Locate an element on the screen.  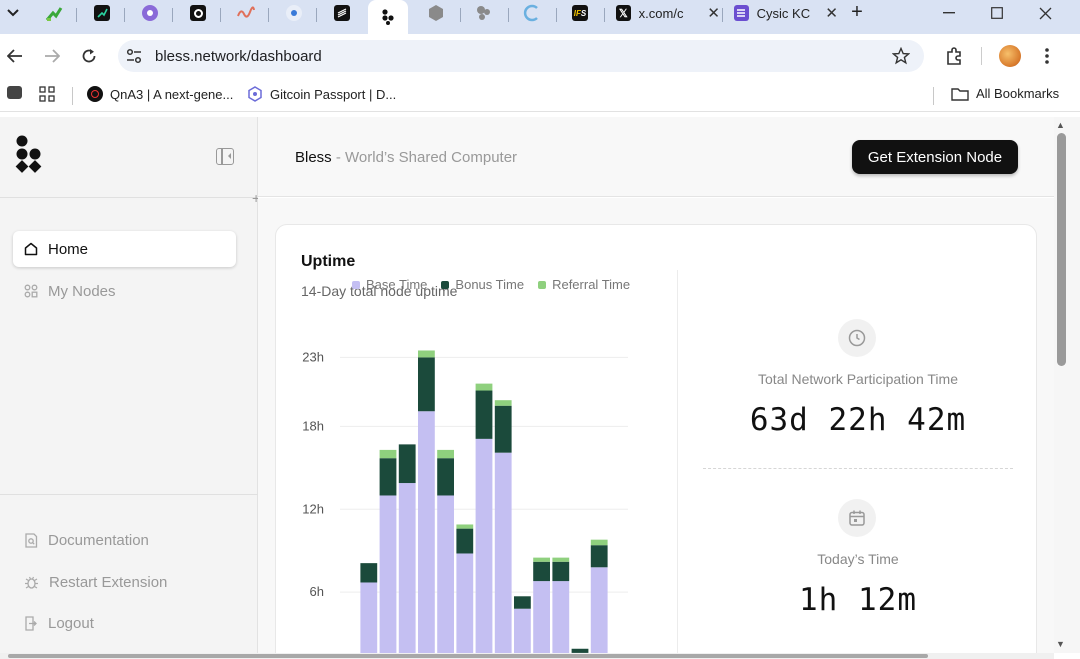
passport-icon is located at coordinates (255, 94).